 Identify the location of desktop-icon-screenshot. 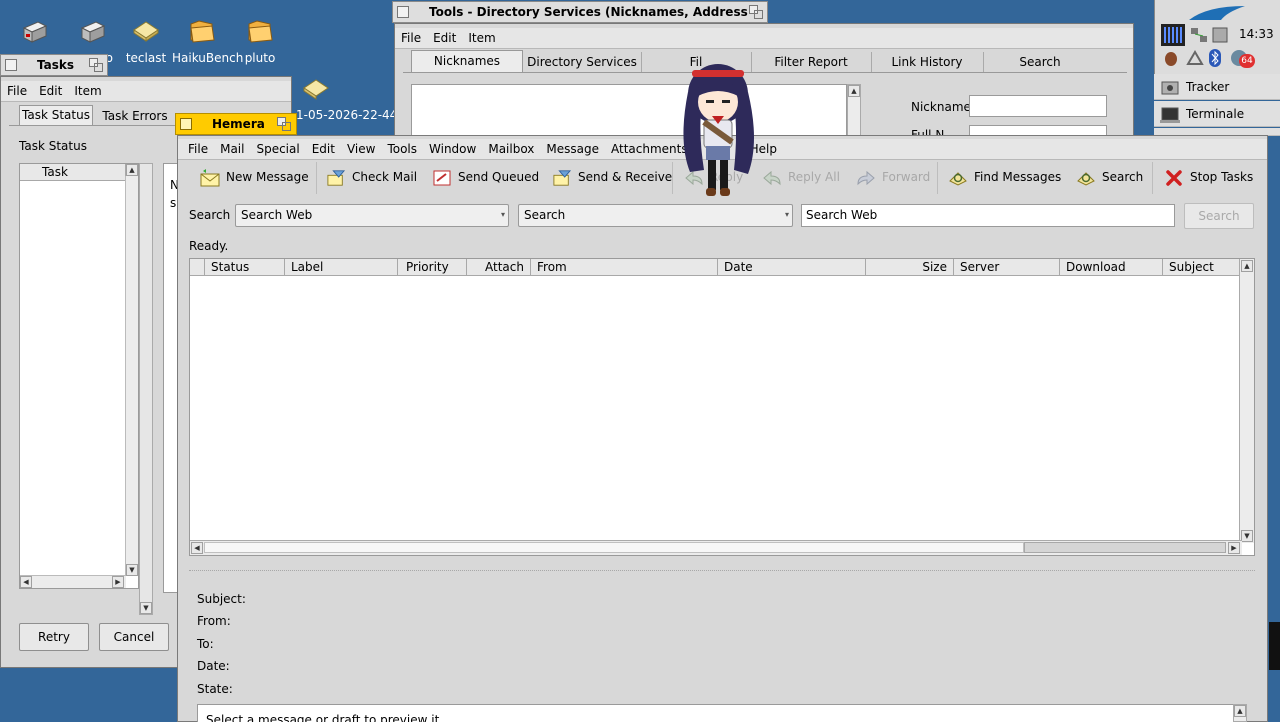
(316, 90).